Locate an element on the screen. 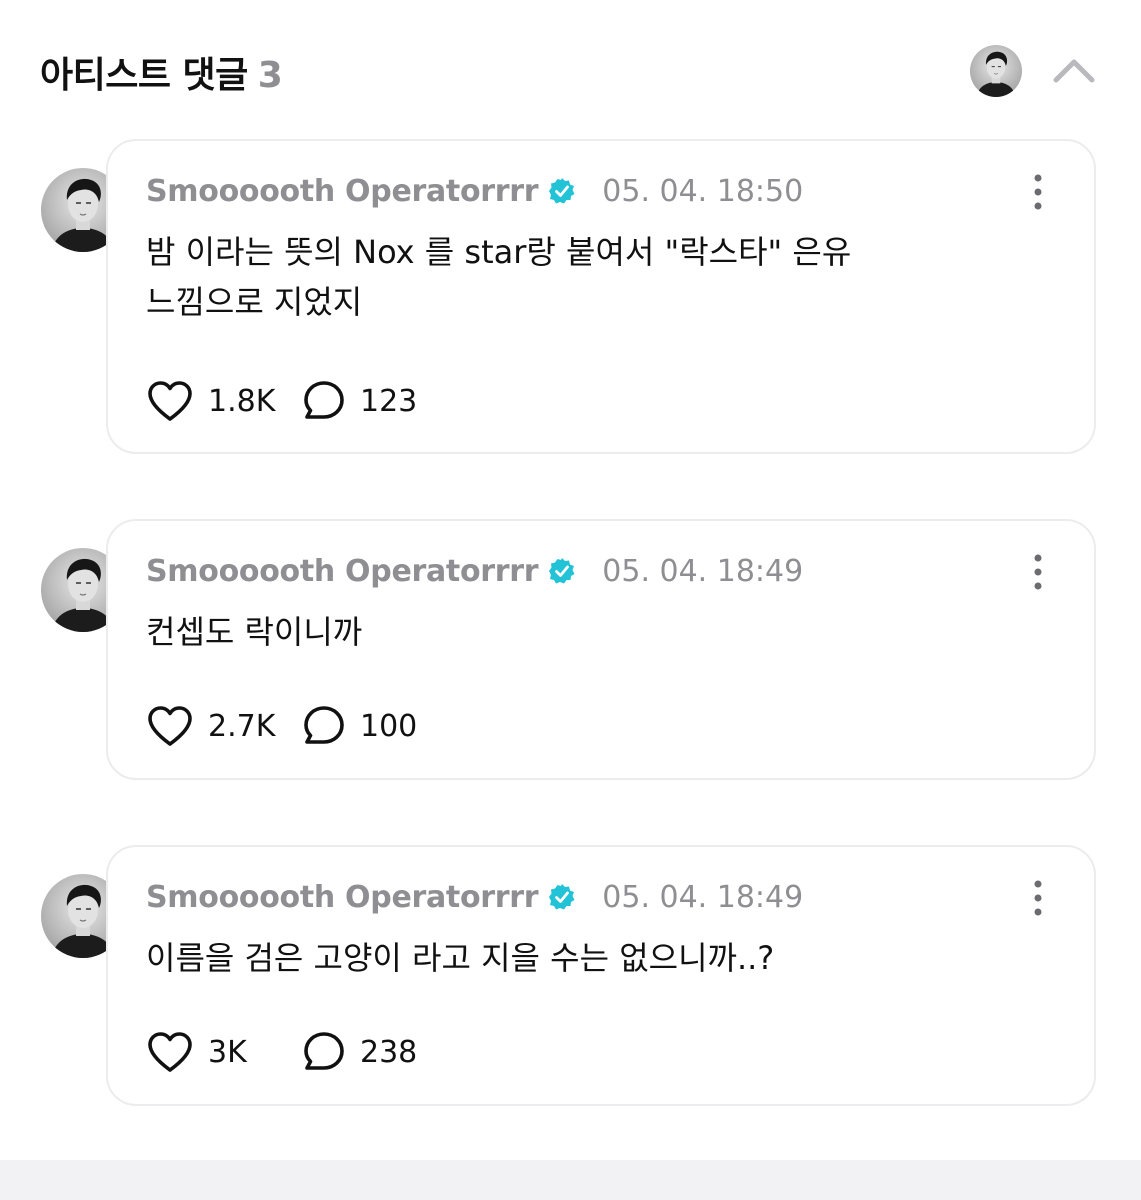 The width and height of the screenshot is (1141, 1200). artist-avatar is located at coordinates (996, 71).